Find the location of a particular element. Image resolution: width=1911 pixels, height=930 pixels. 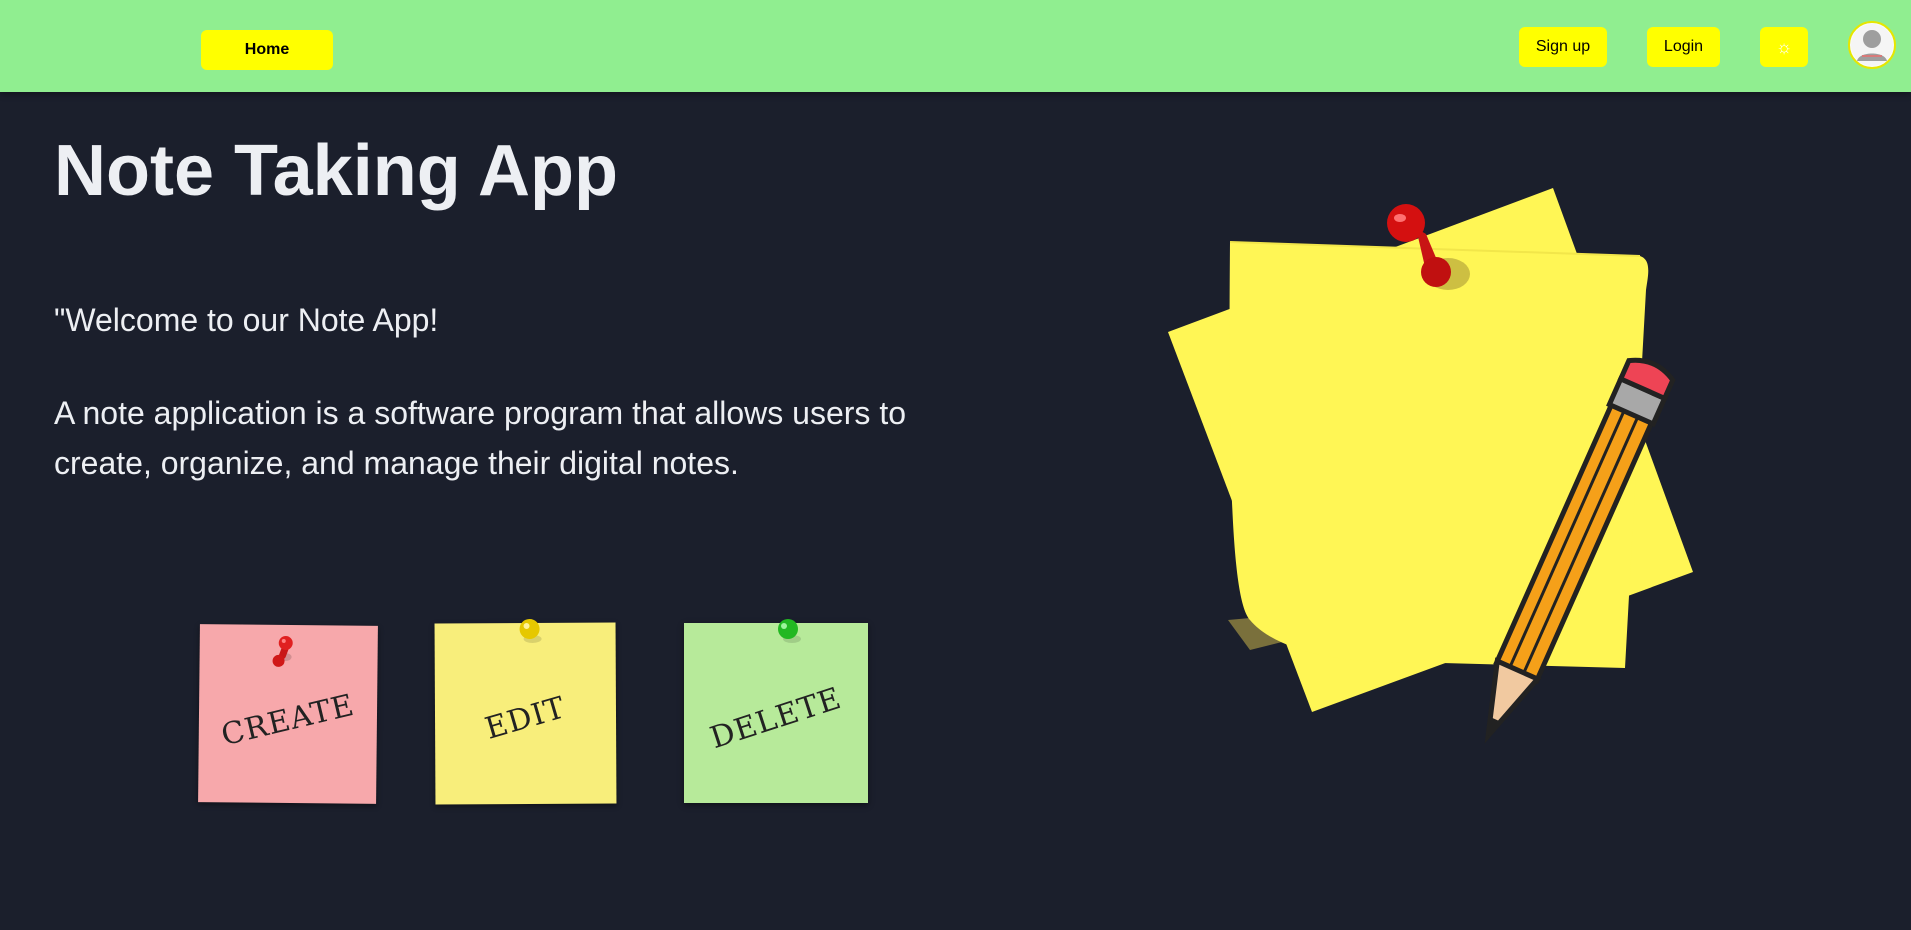

signup-button: Sign up is located at coordinates (1563, 47).